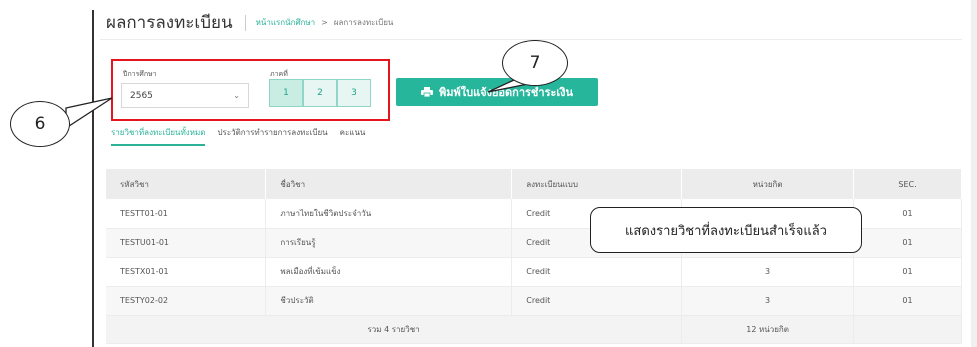 This screenshot has height=347, width=977. What do you see at coordinates (186, 272) in the screenshot?
I see `cell-code: TESTX01-01` at bounding box center [186, 272].